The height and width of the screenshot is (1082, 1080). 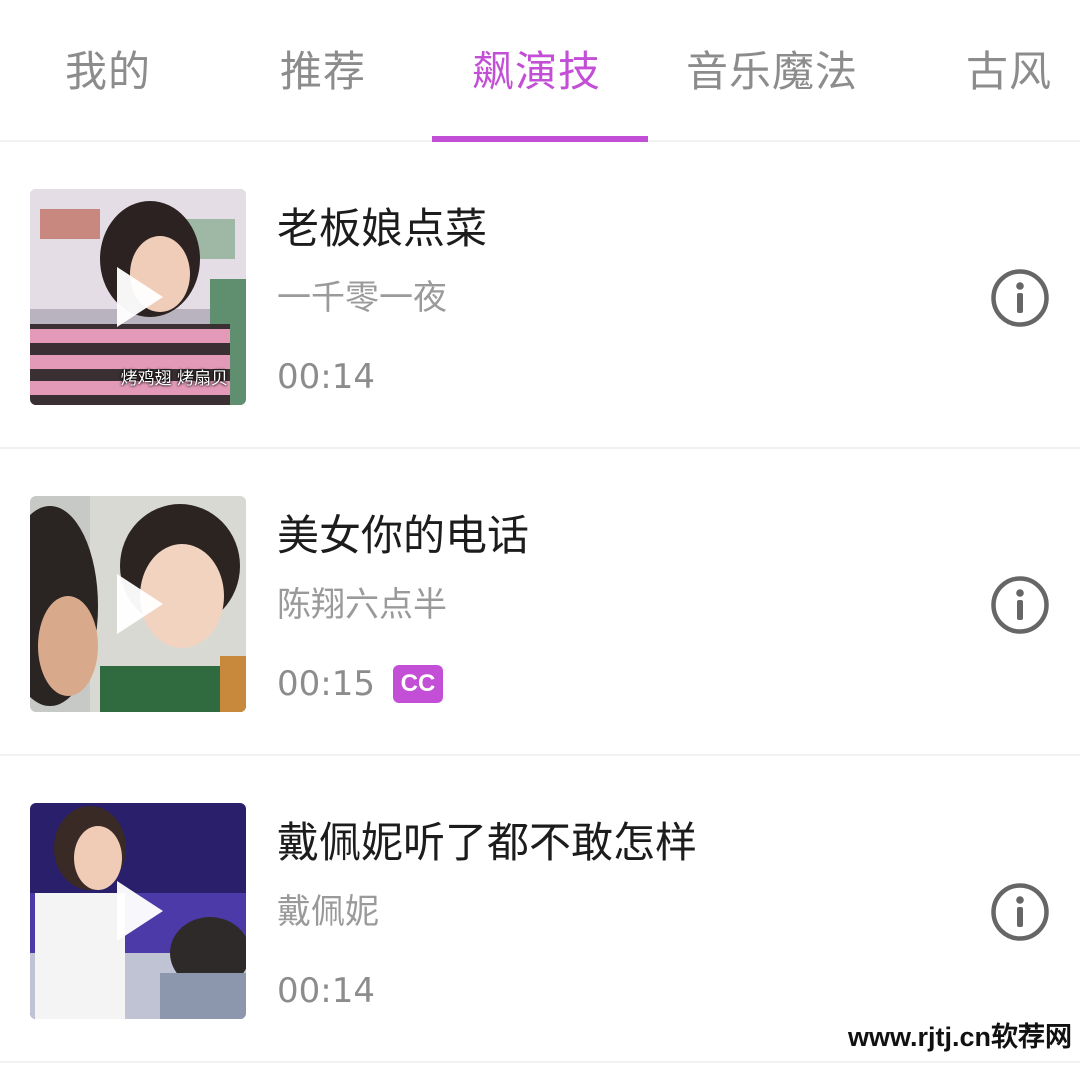 What do you see at coordinates (174, 379) in the screenshot?
I see `thumbnail-caption: 烤鸡翅 烤扇贝` at bounding box center [174, 379].